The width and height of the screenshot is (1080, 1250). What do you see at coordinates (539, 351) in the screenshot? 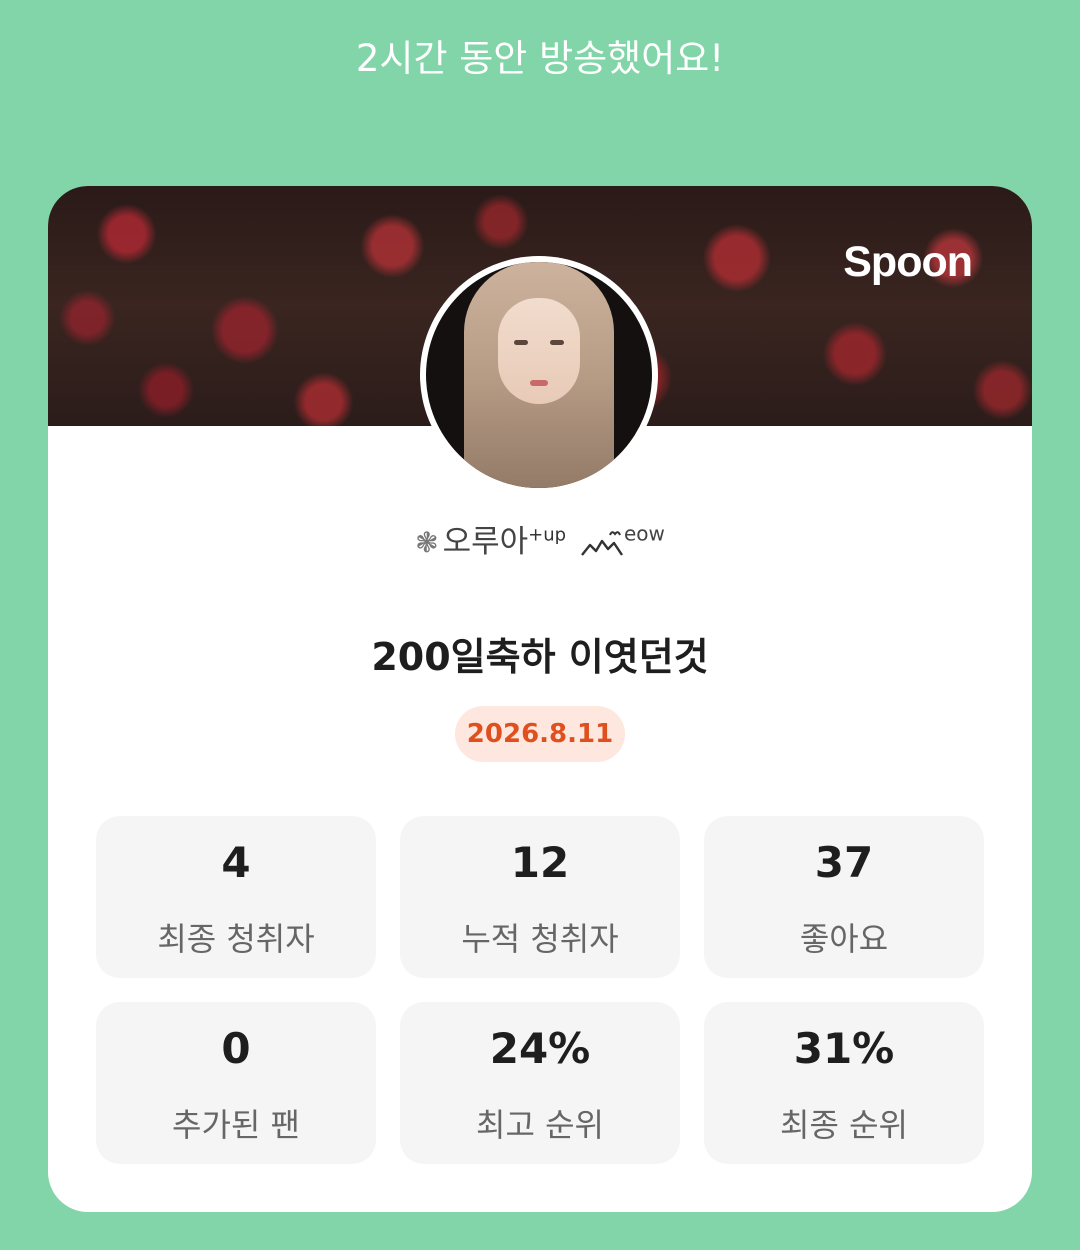
I see `avatar-face` at bounding box center [539, 351].